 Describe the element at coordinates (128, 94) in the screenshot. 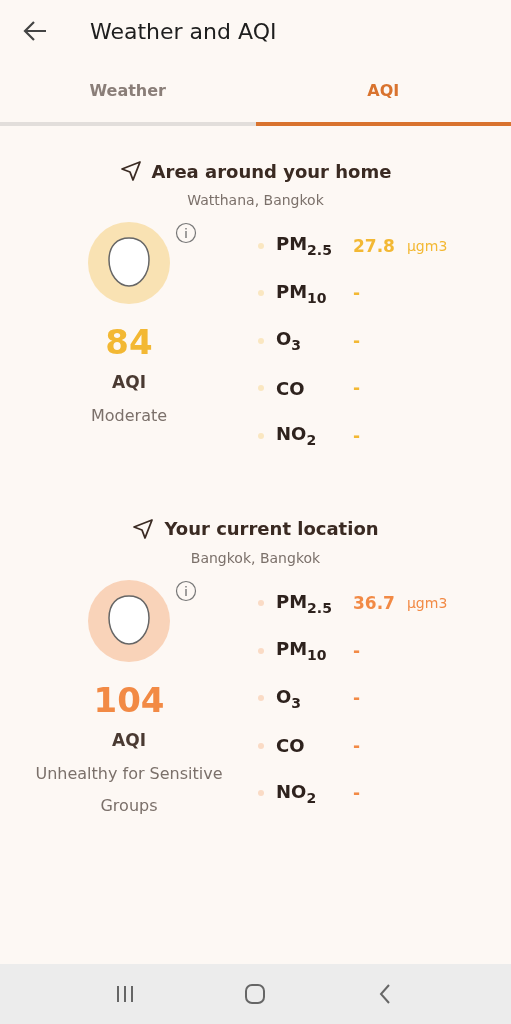

I see `tab: Weather` at that location.